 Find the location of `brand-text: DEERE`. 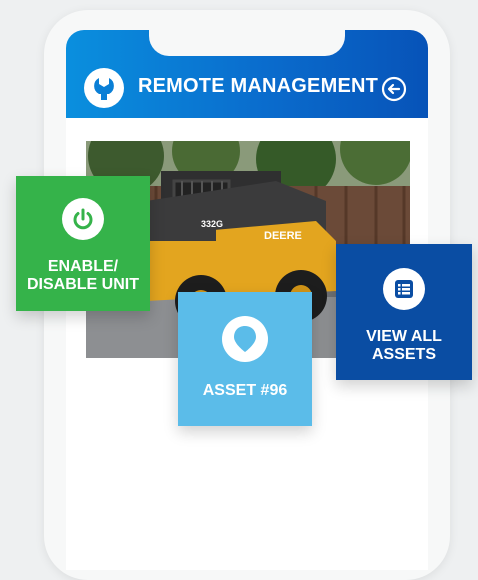

brand-text: DEERE is located at coordinates (283, 236).